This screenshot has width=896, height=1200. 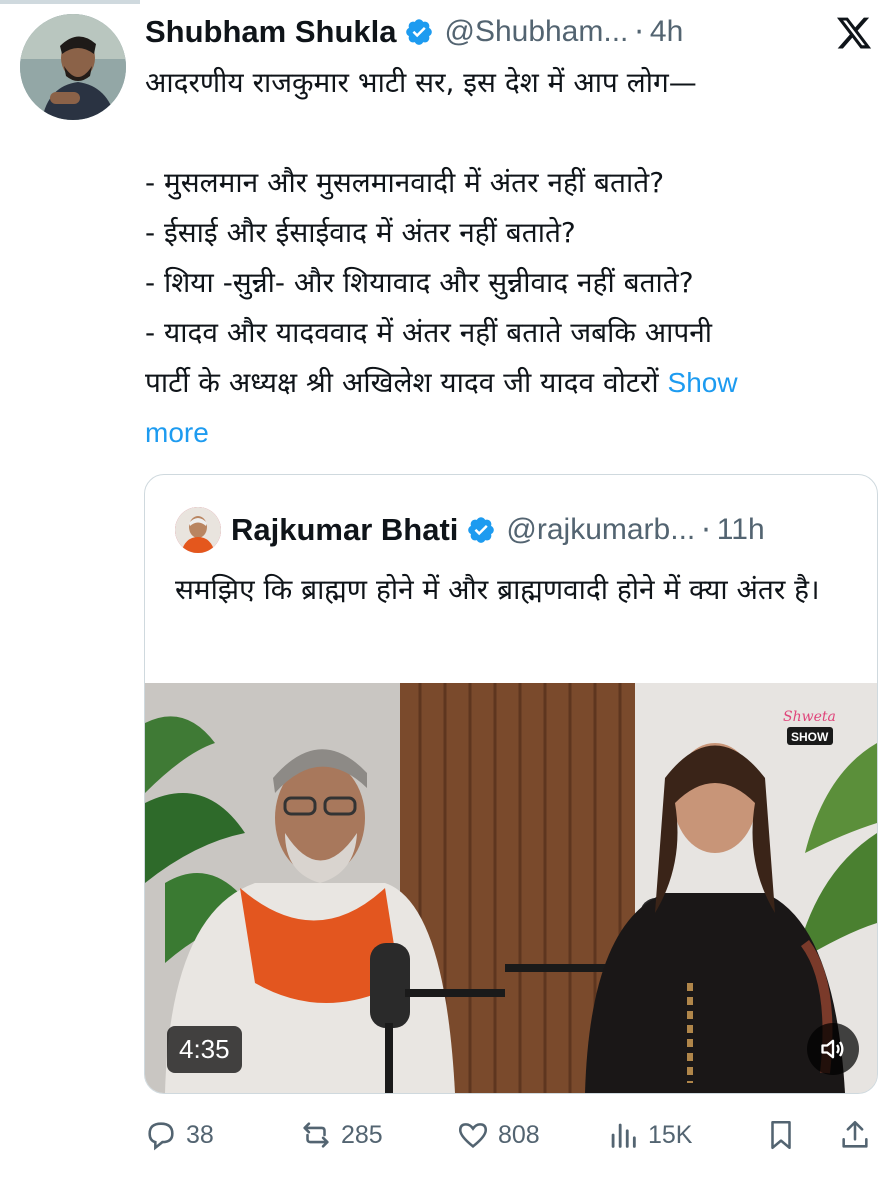 What do you see at coordinates (810, 737) in the screenshot?
I see `show-logo-sub: SHOW` at bounding box center [810, 737].